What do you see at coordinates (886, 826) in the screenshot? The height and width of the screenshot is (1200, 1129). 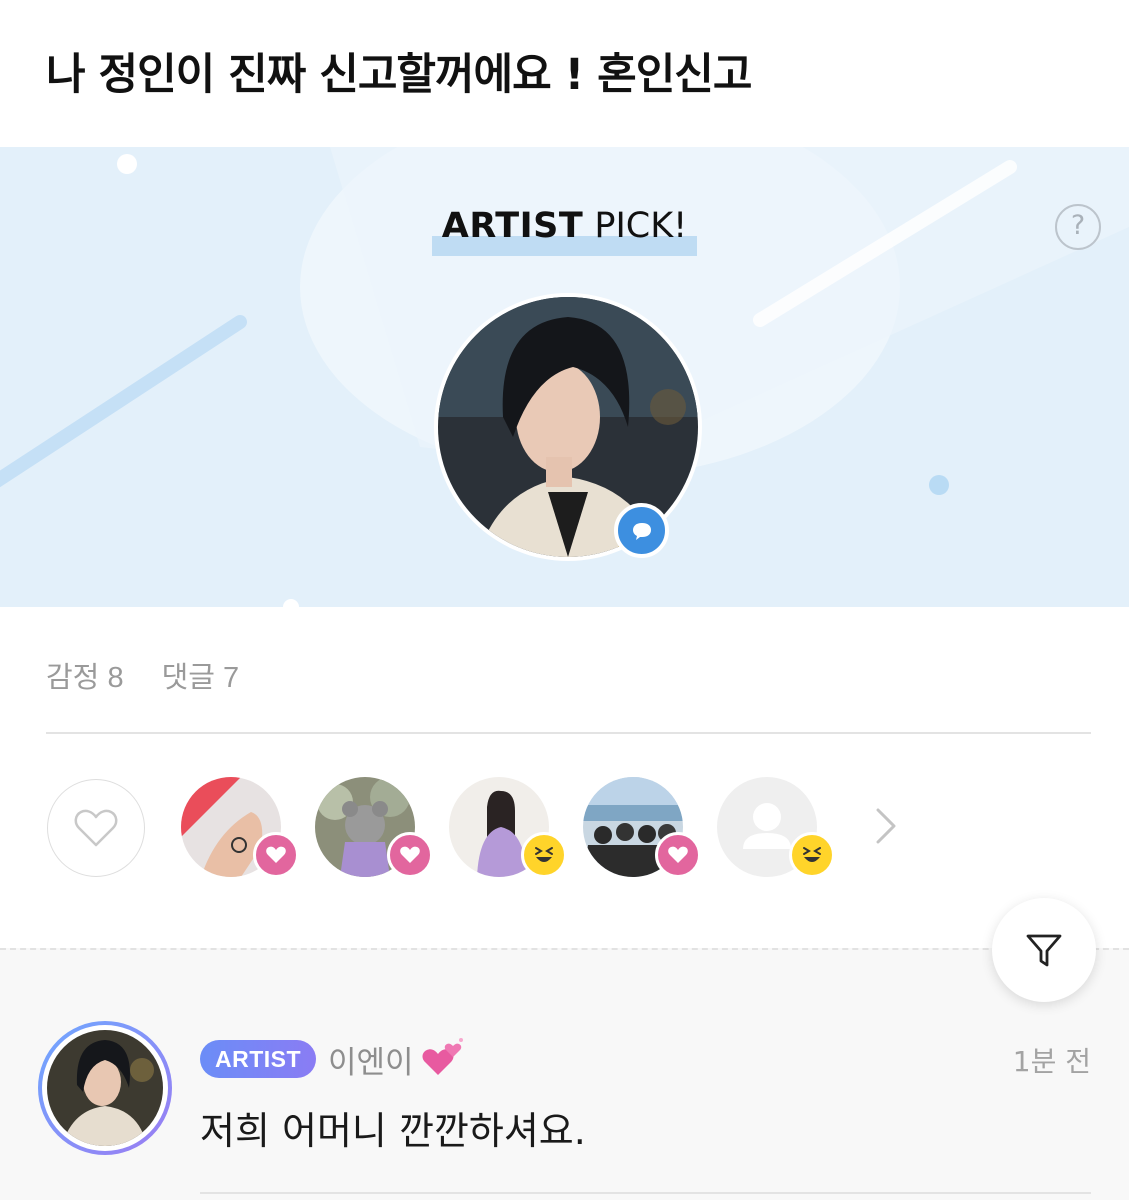 I see `chevron-right-icon` at bounding box center [886, 826].